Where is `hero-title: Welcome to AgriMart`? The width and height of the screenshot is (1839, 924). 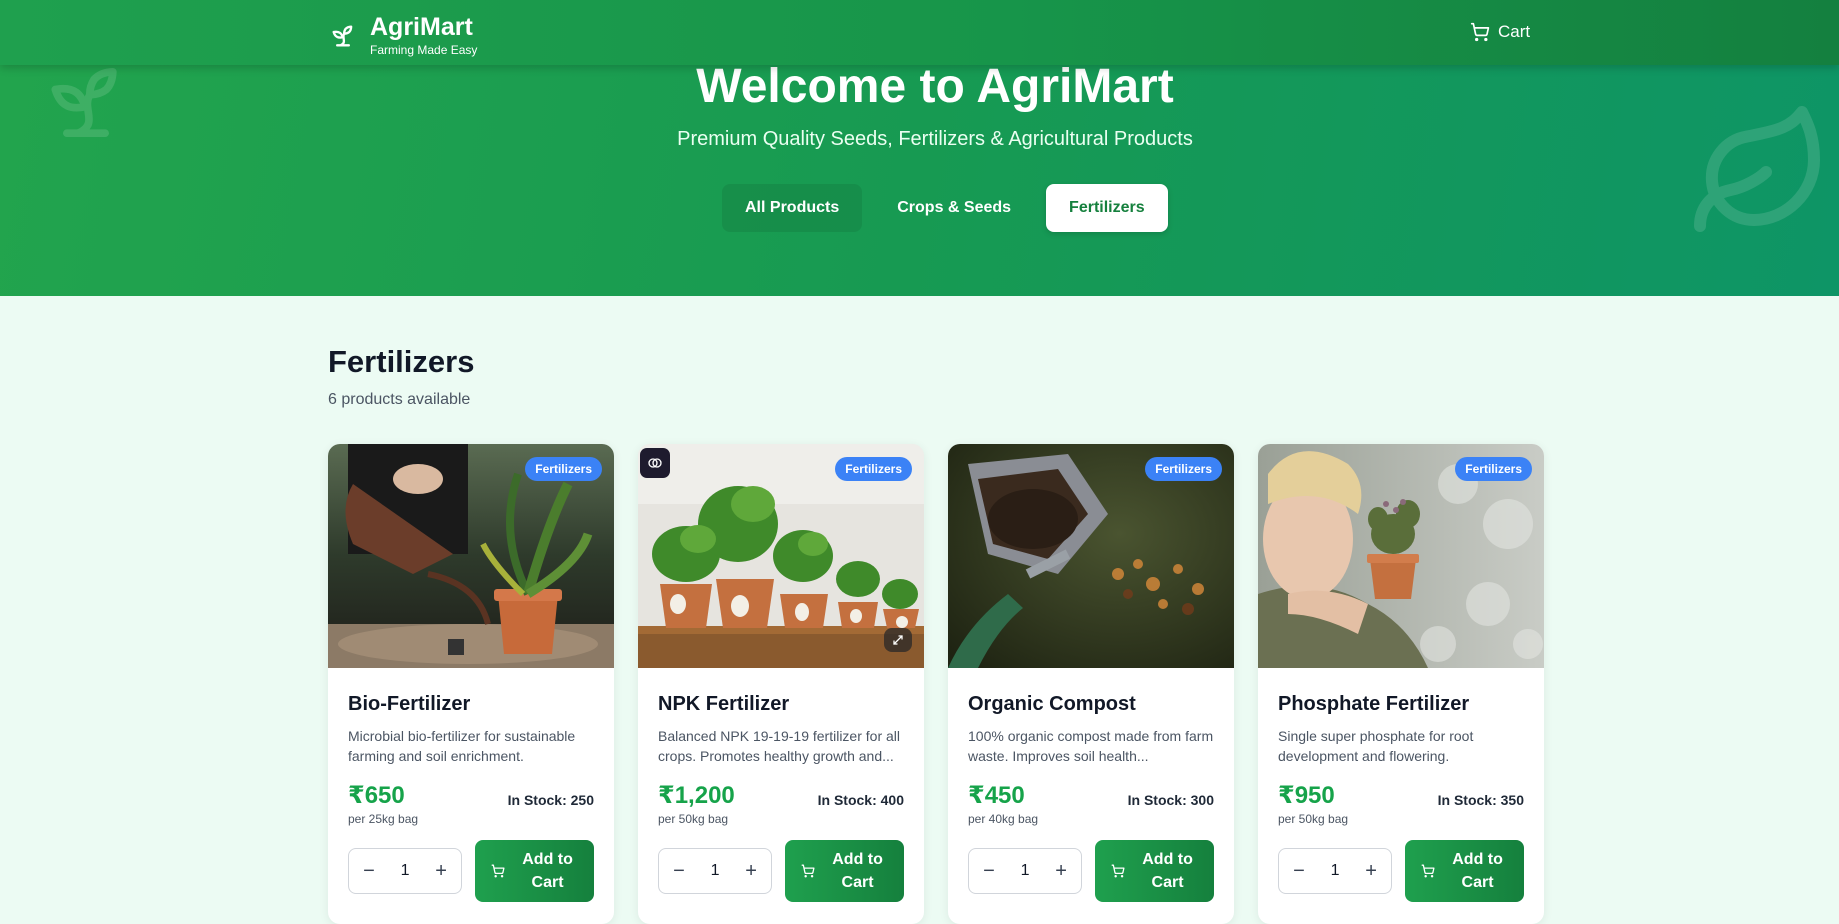
hero-title: Welcome to AgriMart is located at coordinates (935, 86).